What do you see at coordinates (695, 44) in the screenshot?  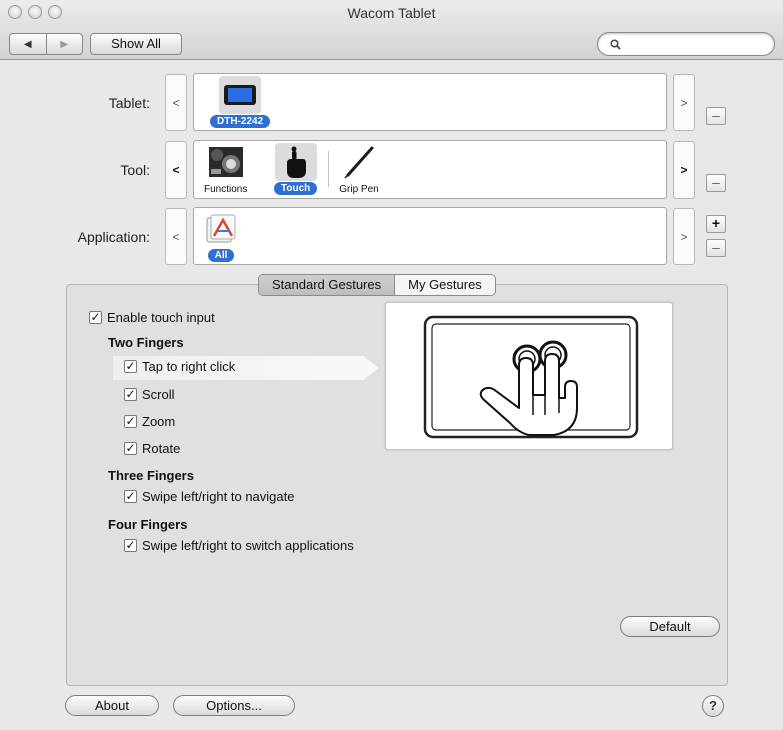 I see `search-input` at bounding box center [695, 44].